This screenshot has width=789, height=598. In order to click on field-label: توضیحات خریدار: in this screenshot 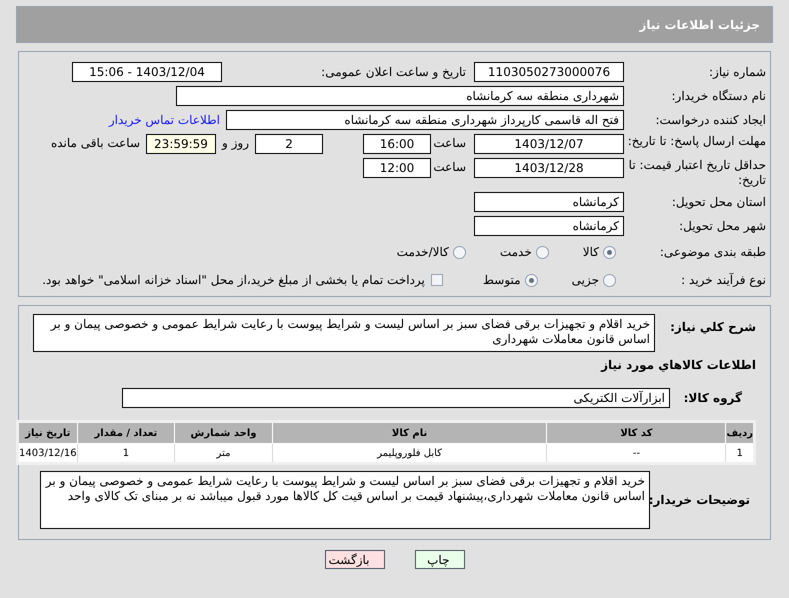, I will do `click(700, 500)`.